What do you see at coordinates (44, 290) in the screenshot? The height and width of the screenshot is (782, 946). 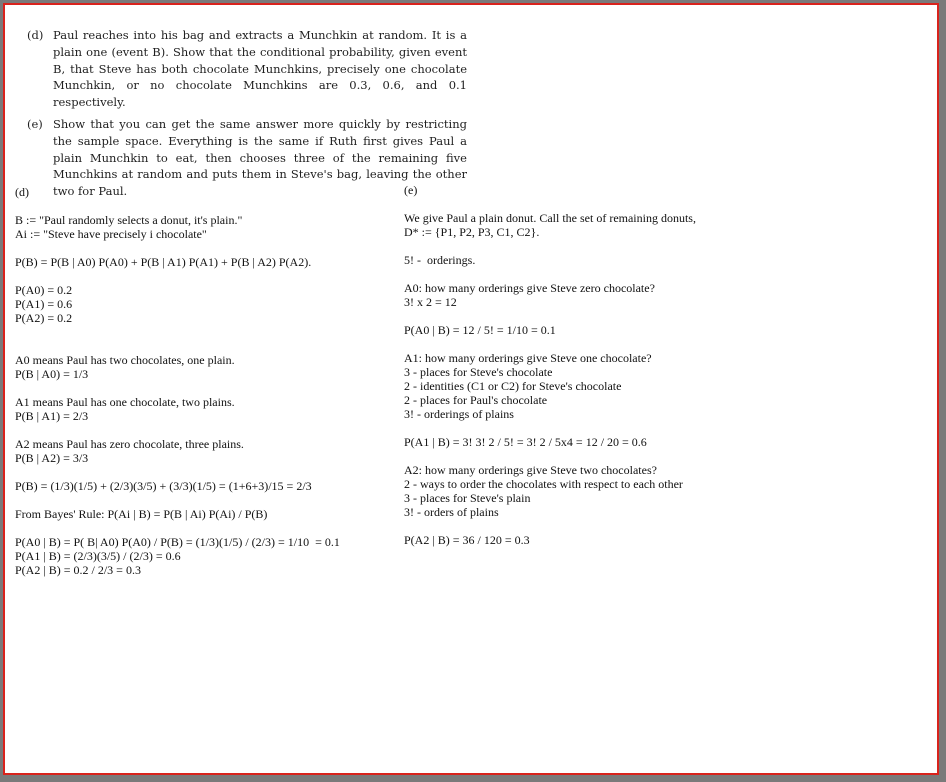 I see `prior-a0: P(A0) = 0.2` at bounding box center [44, 290].